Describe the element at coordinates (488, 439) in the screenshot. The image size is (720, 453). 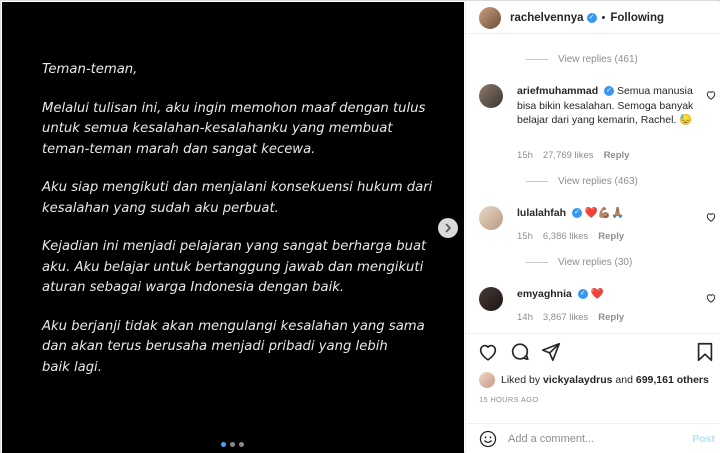
I see `emoji-icon` at that location.